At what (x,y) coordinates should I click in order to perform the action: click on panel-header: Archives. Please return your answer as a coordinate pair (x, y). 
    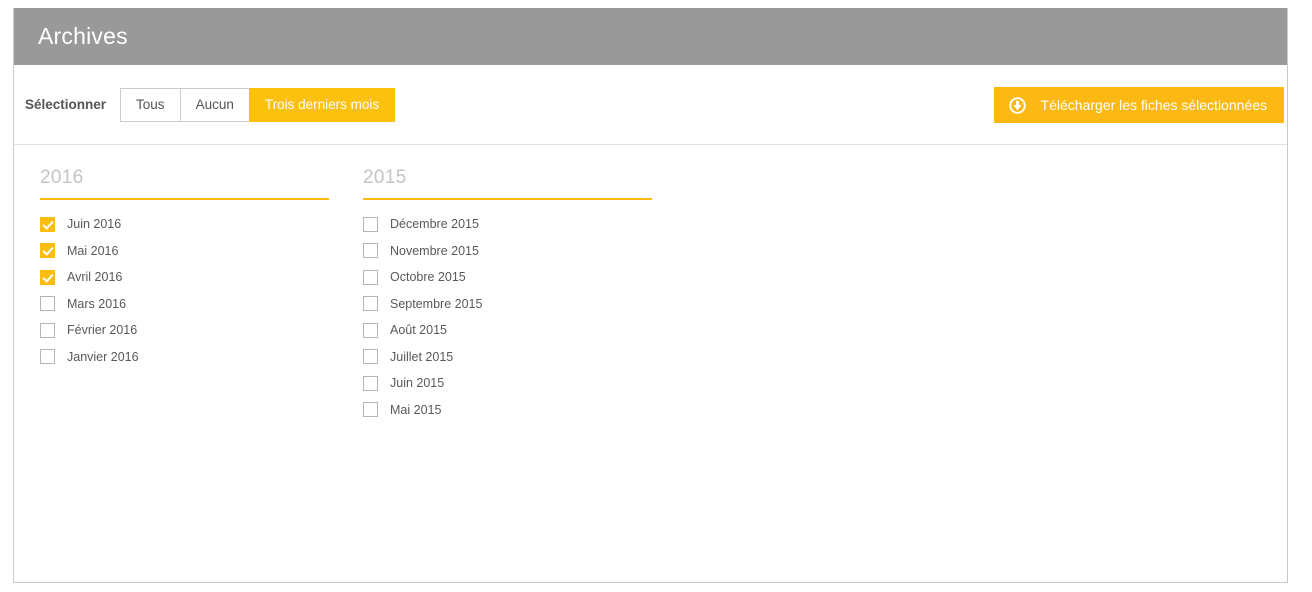
    Looking at the image, I should click on (650, 36).